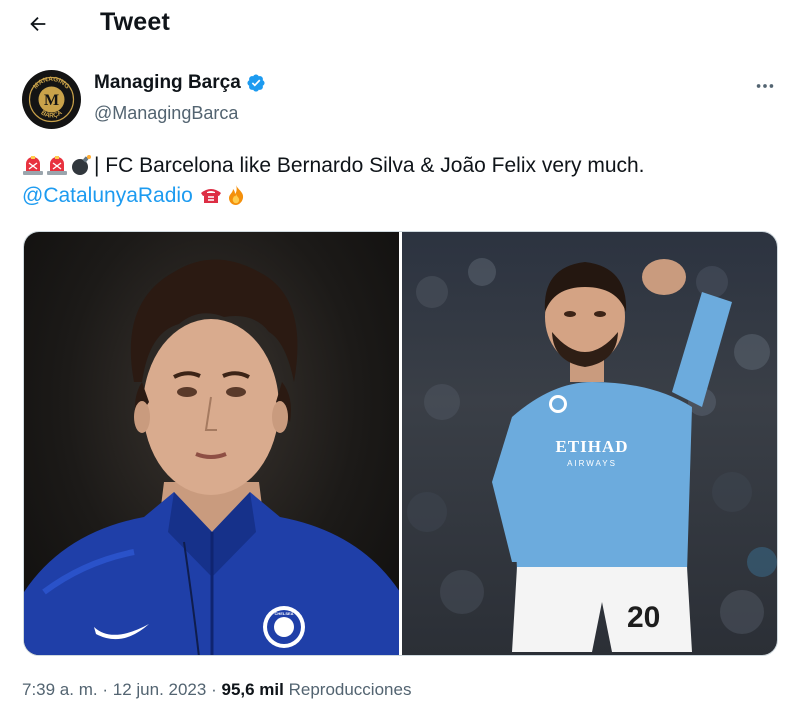 Image resolution: width=800 pixels, height=718 pixels. I want to click on views-count: 95,6 mil, so click(252, 689).